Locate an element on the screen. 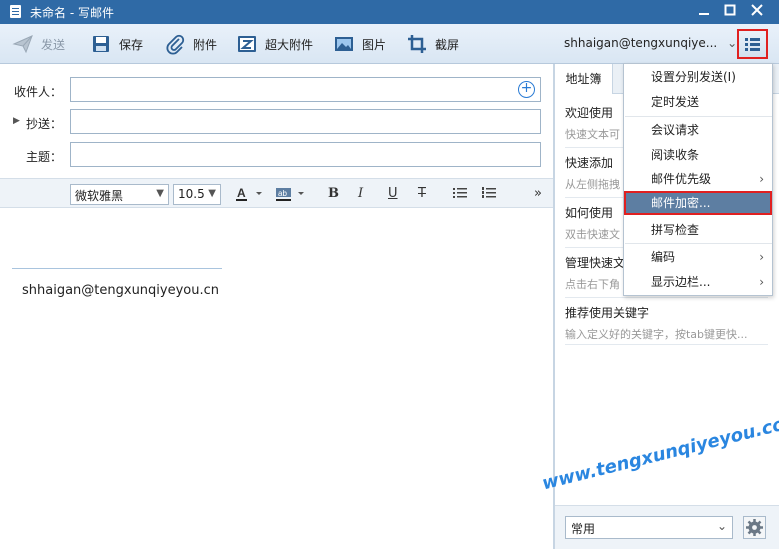 The width and height of the screenshot is (779, 549). big-attachment-icon is located at coordinates (247, 44).